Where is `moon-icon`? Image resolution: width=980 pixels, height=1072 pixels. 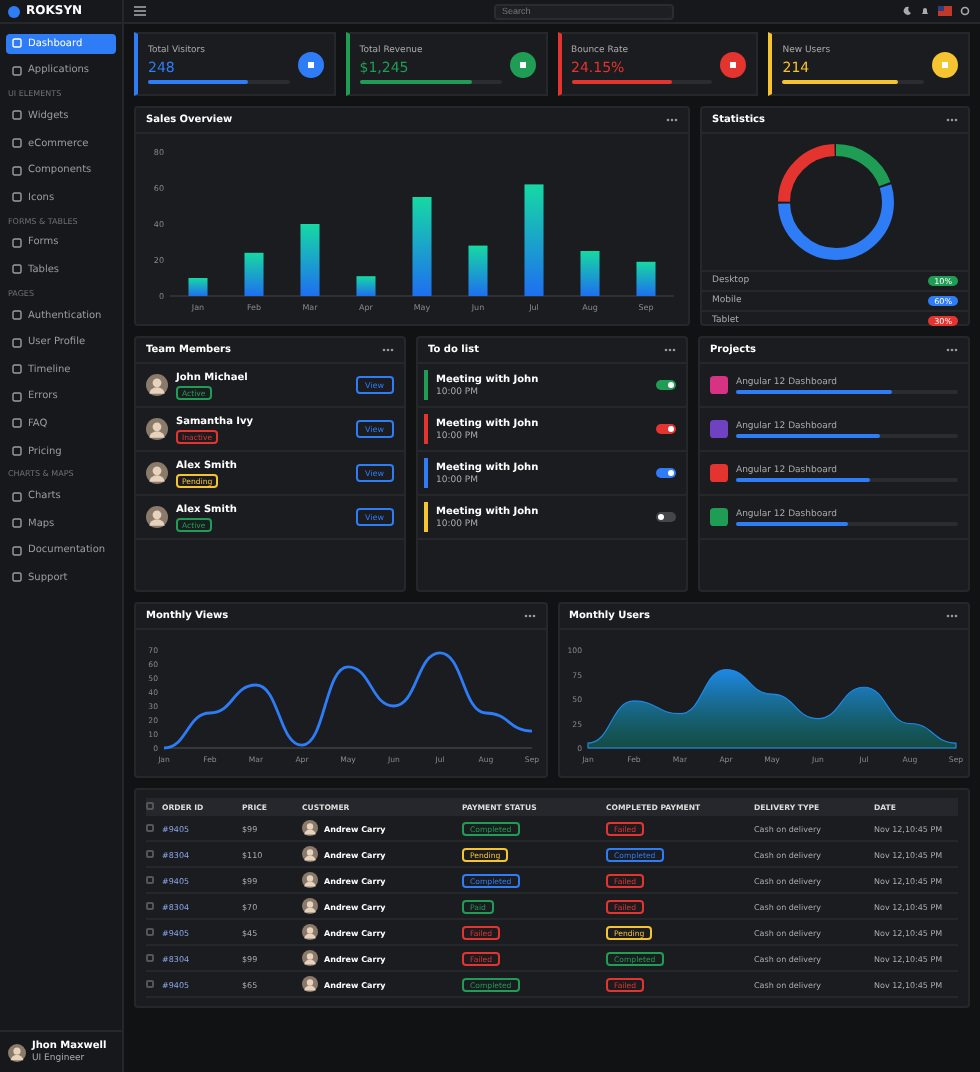
moon-icon is located at coordinates (907, 11).